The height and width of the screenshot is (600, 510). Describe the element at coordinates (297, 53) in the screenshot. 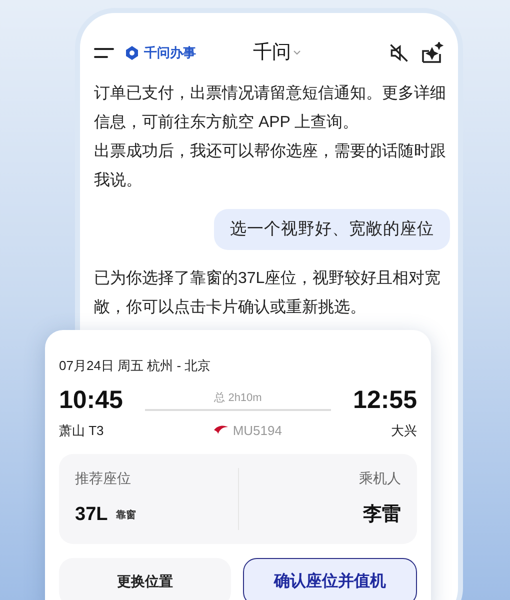

I see `chevron-down-icon` at that location.